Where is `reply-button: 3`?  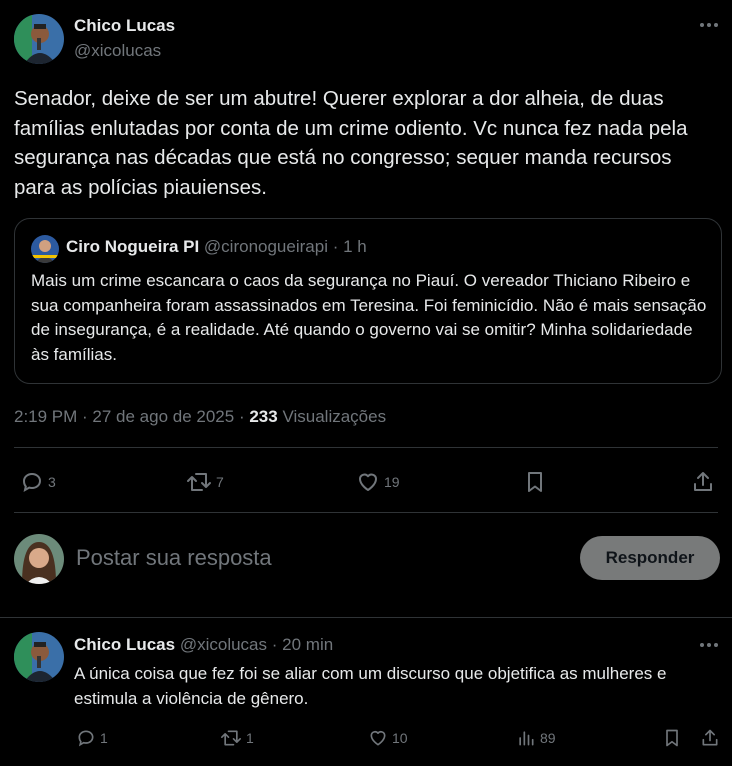
reply-button: 3 is located at coordinates (38, 482).